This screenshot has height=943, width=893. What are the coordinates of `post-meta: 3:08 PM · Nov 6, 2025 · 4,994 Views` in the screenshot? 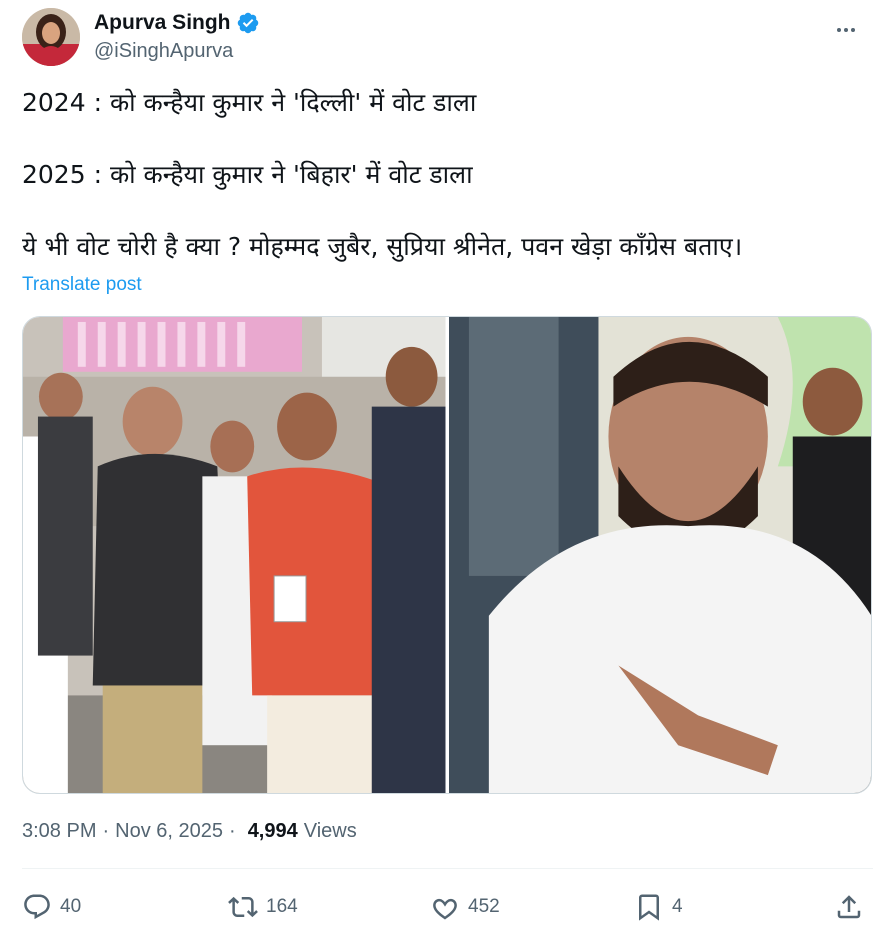 It's located at (189, 831).